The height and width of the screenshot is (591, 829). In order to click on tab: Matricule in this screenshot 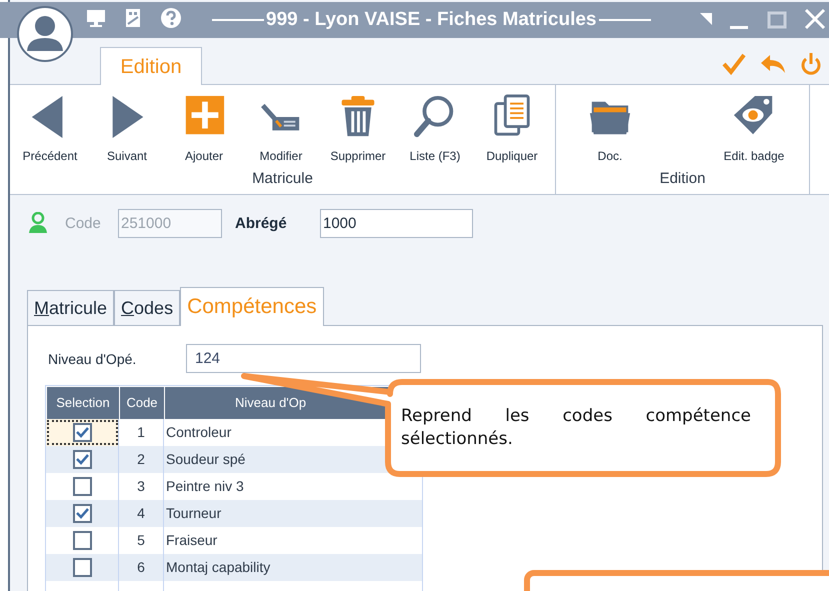, I will do `click(70, 308)`.